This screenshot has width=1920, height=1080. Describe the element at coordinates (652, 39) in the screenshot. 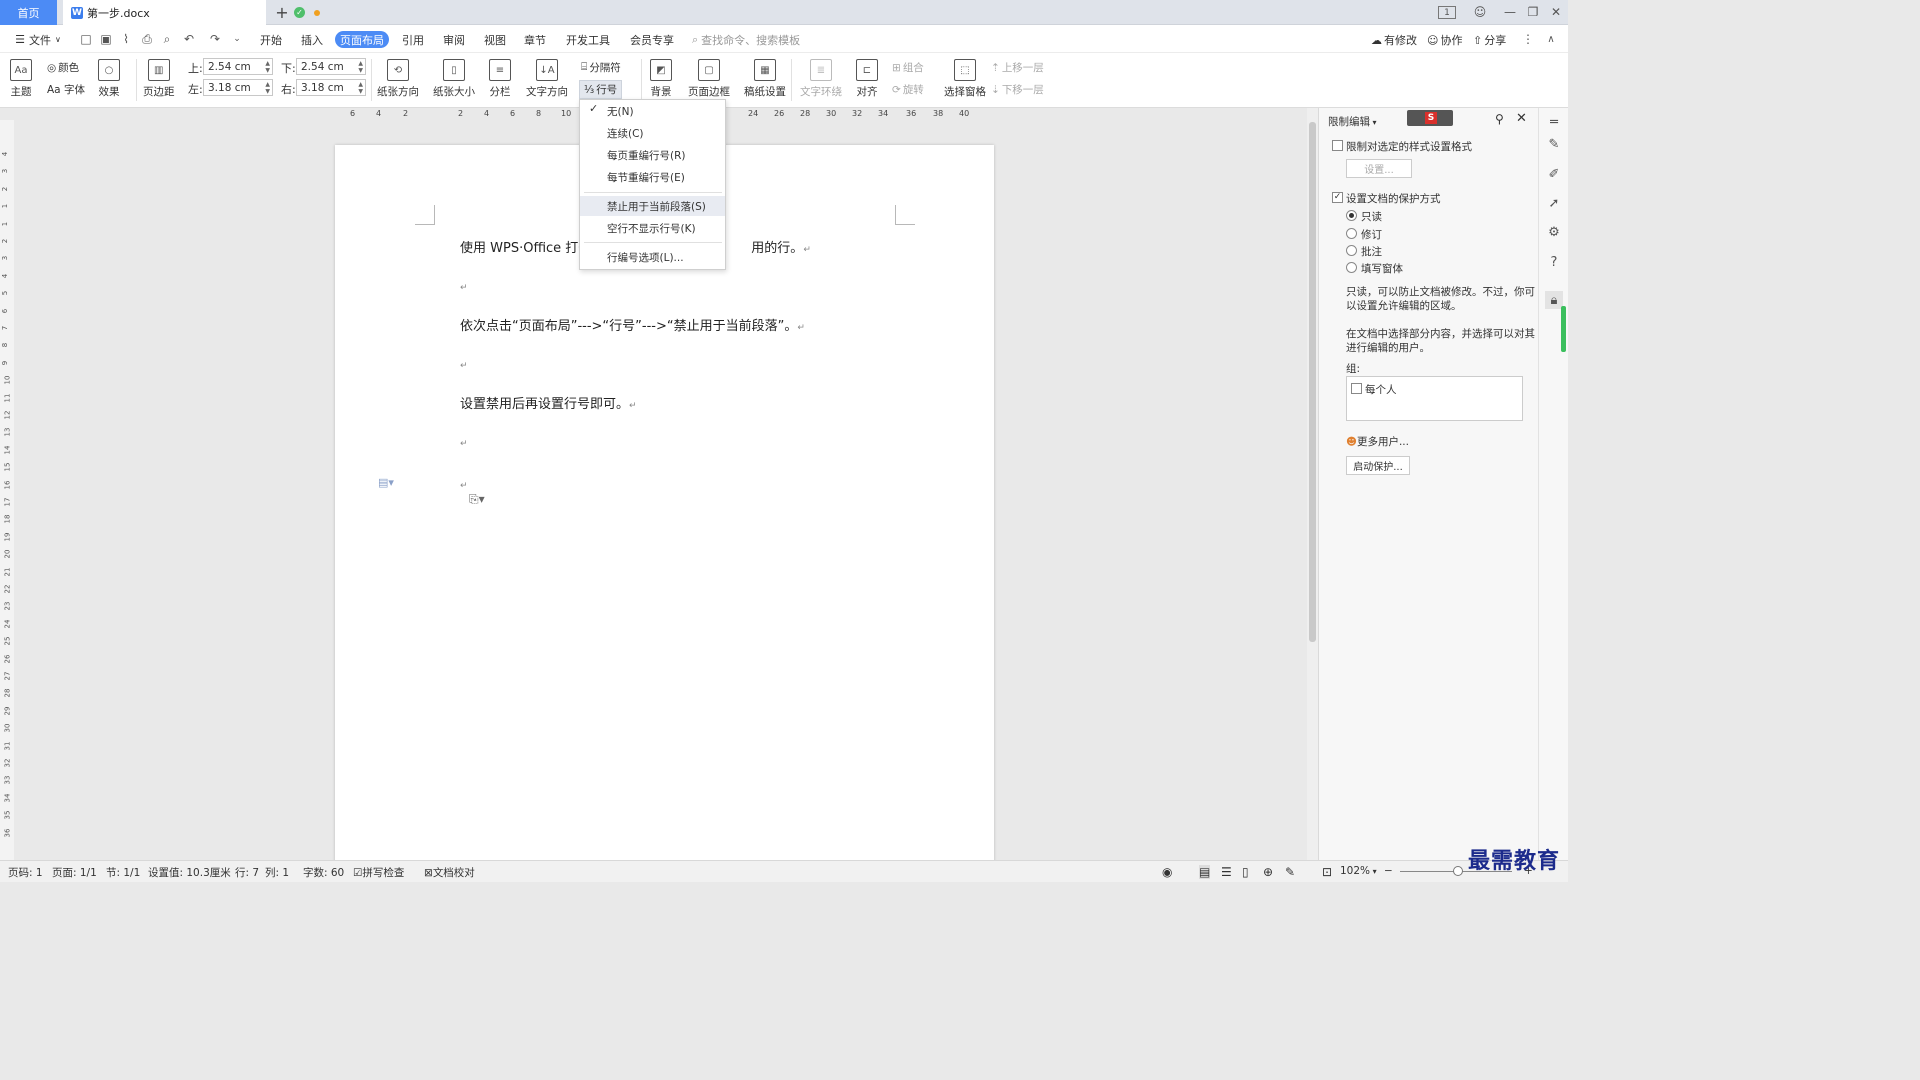

I see `menu-member: 会员专享` at that location.